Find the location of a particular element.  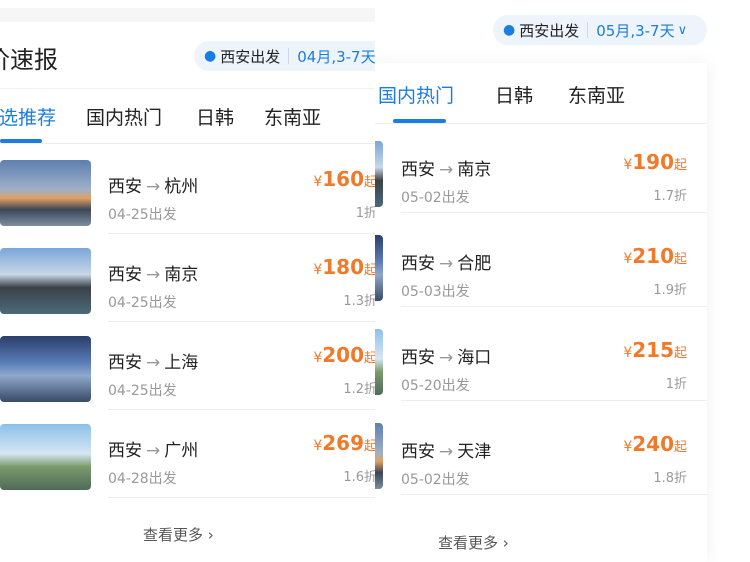

destination-city: 广州 is located at coordinates (181, 451).